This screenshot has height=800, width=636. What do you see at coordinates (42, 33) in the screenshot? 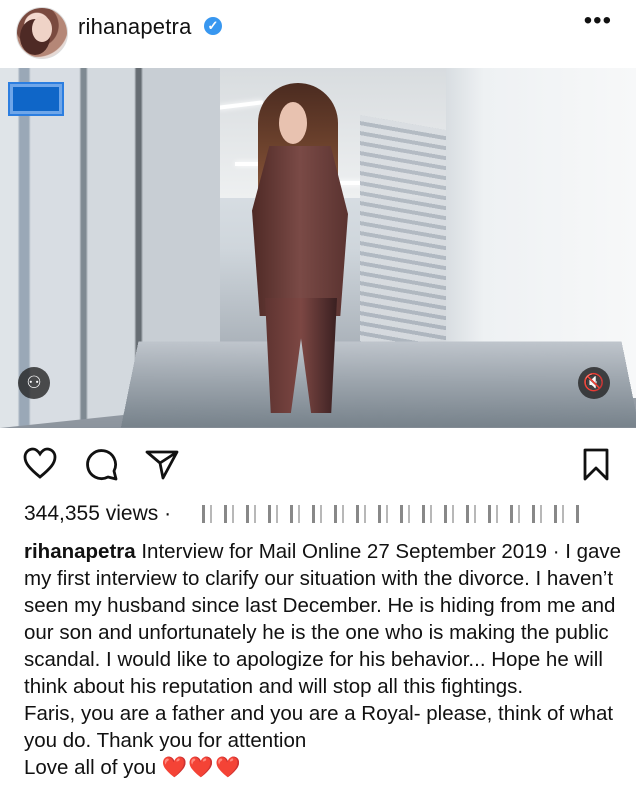
I see `avatar` at bounding box center [42, 33].